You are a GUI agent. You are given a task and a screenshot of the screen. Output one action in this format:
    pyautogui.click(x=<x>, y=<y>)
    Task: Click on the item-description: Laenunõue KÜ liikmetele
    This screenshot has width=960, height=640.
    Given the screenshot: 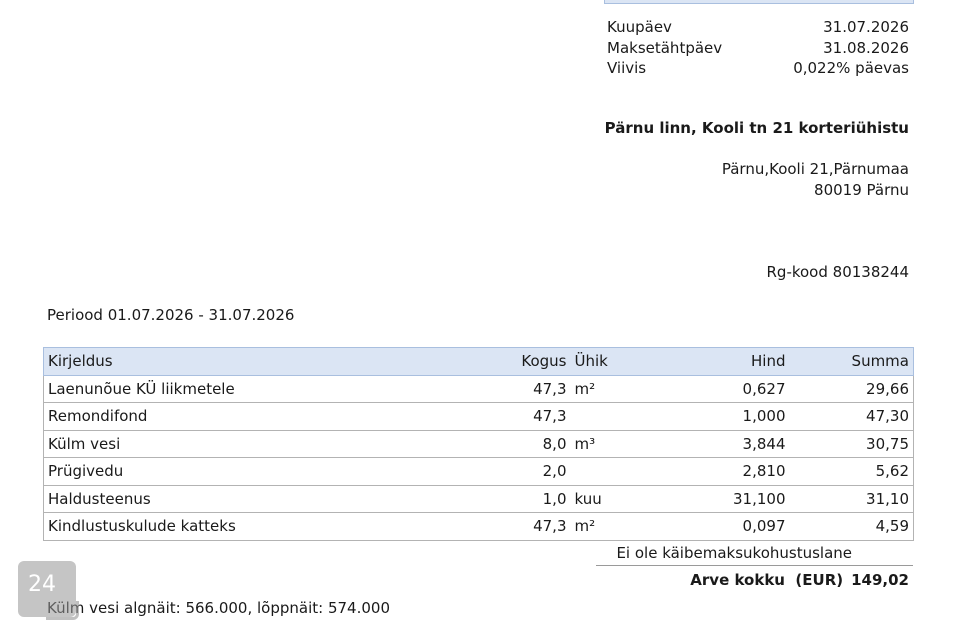 What is the action you would take?
    pyautogui.click(x=238, y=388)
    